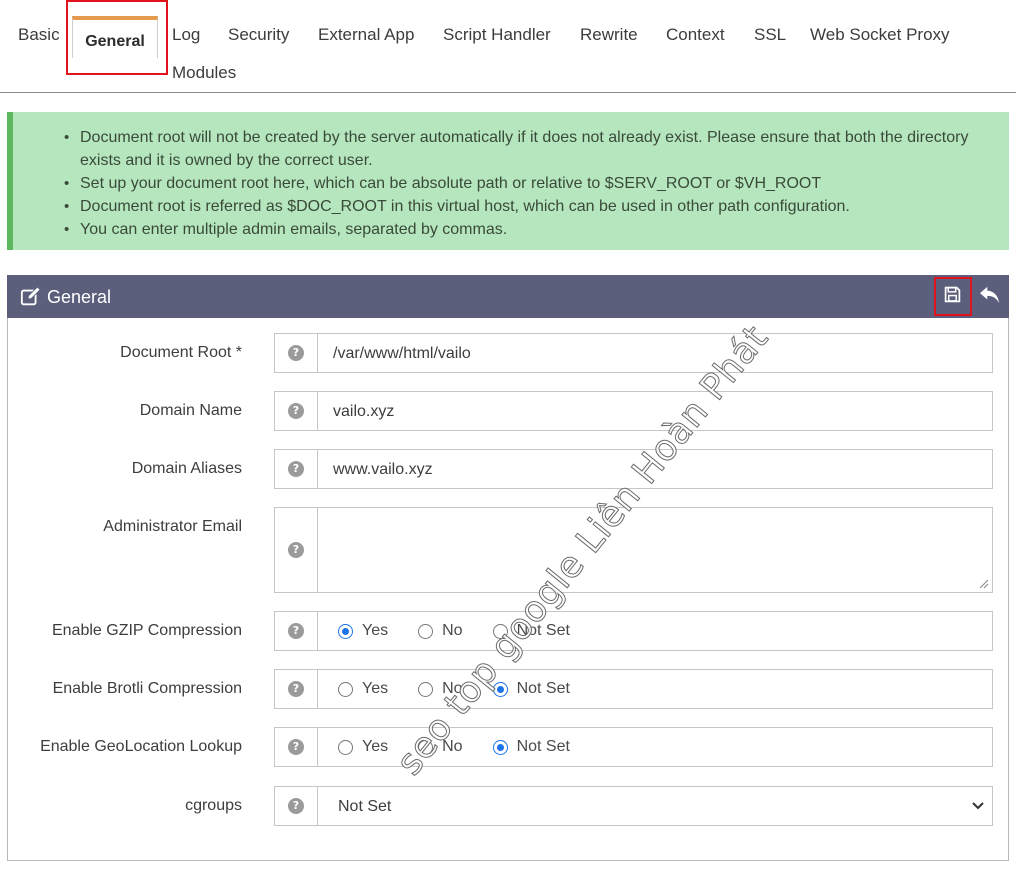  Describe the element at coordinates (655, 689) in the screenshot. I see `brotli-radio-group: Yes No Not Set` at that location.